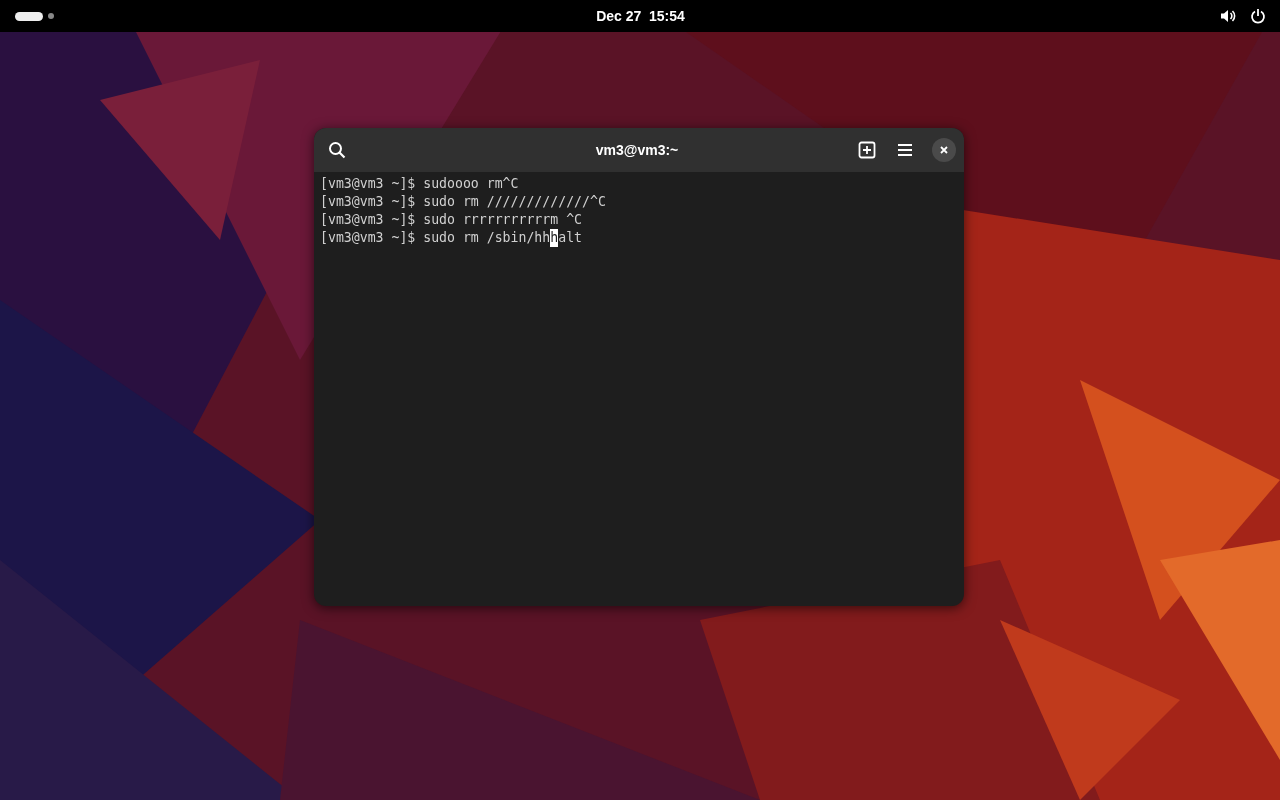  I want to click on close-button, so click(944, 150).